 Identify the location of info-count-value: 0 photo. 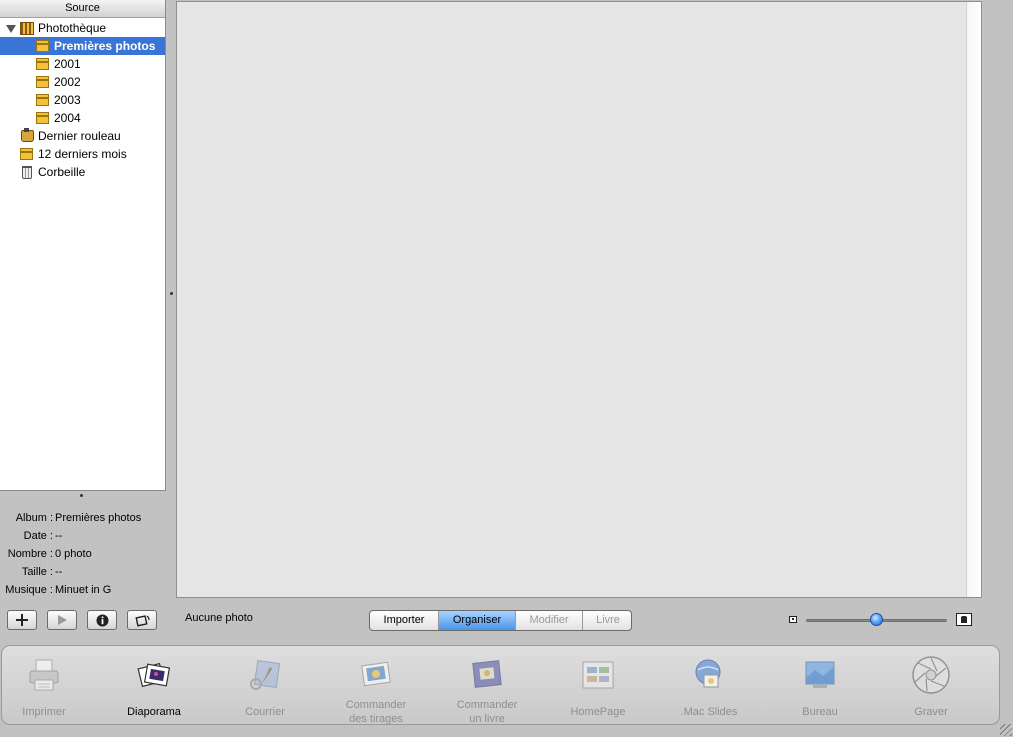
(73, 554).